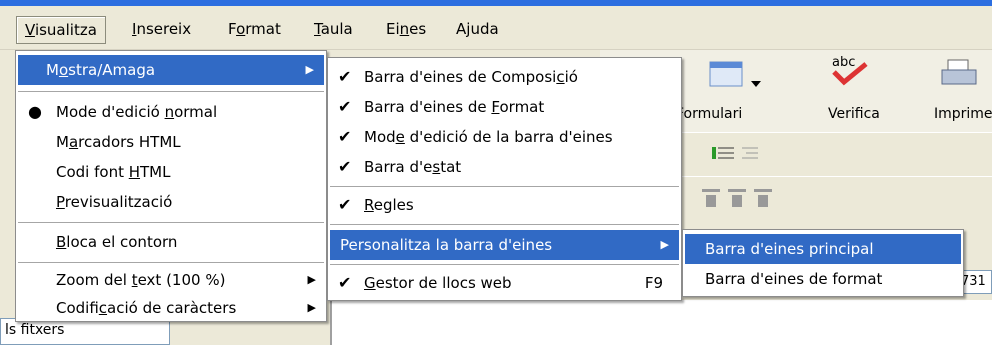 The height and width of the screenshot is (345, 992). I want to click on menu-eines: Eines, so click(406, 29).